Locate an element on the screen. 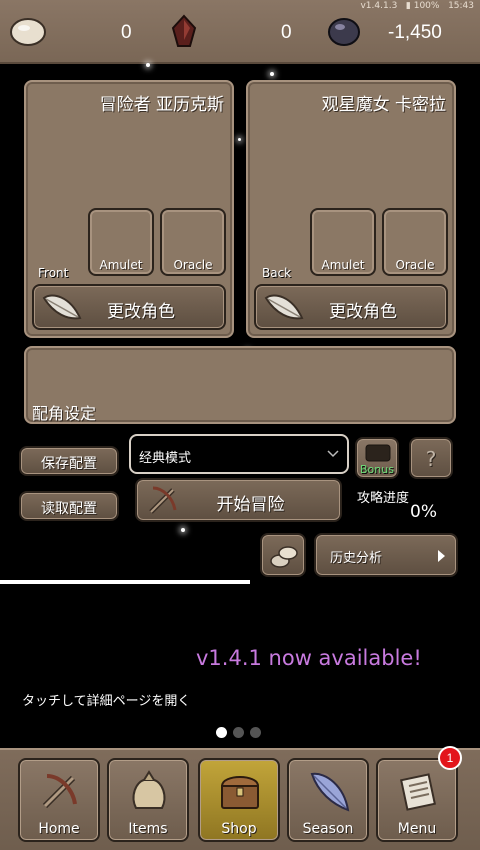 The image size is (480, 850). mode-select-value: 经典模式 is located at coordinates (165, 458).